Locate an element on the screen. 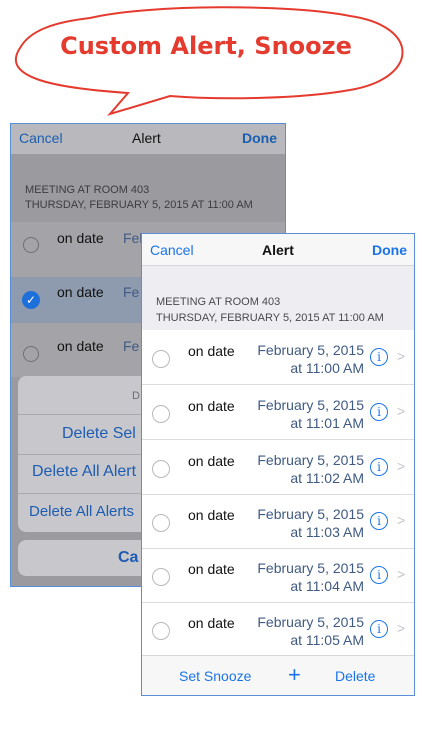 The width and height of the screenshot is (422, 750). back-nav-title: Alert is located at coordinates (146, 138).